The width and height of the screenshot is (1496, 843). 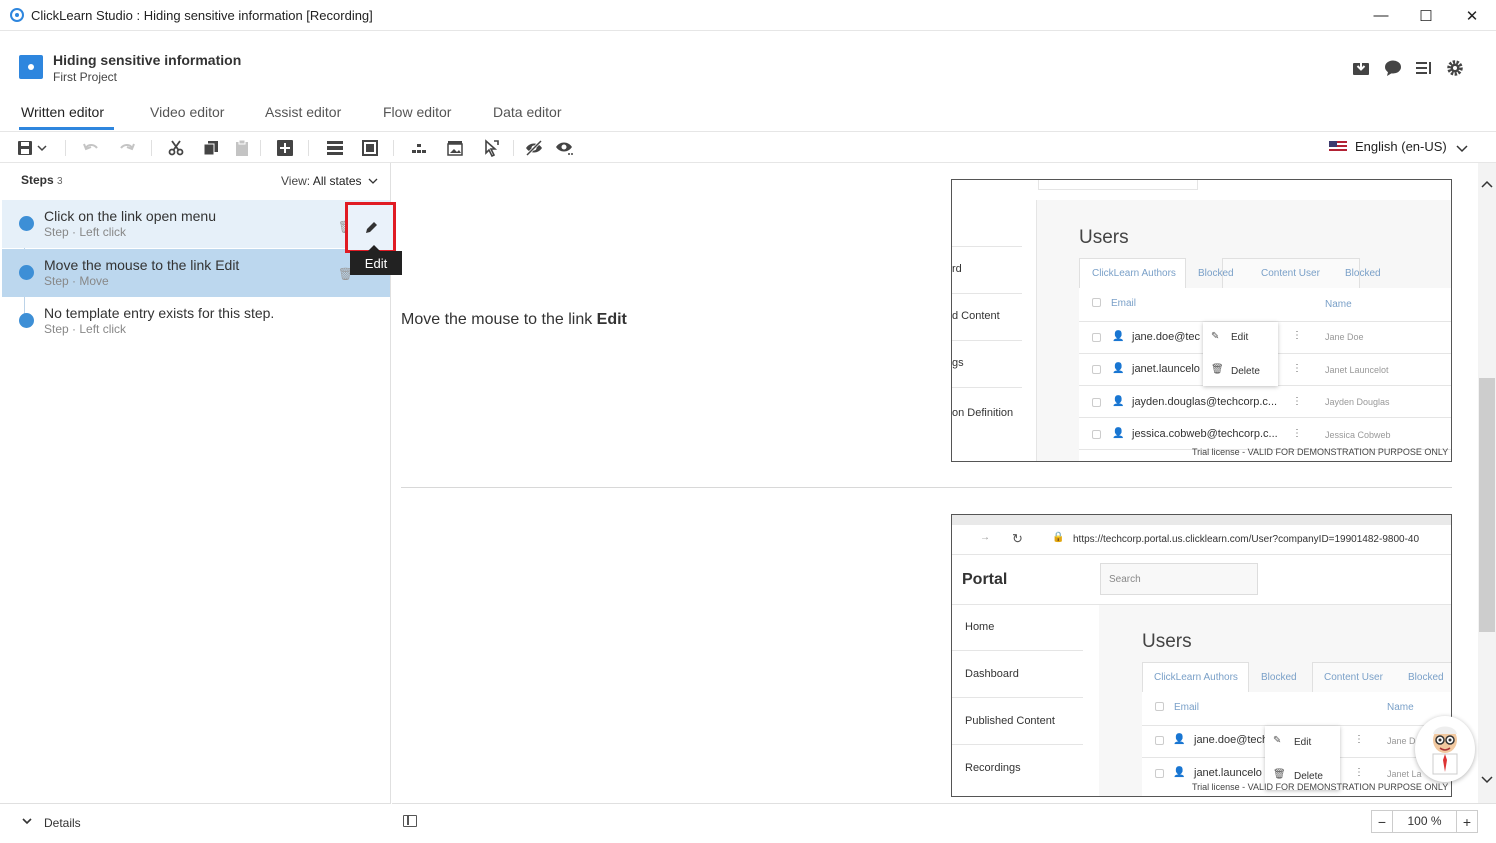 What do you see at coordinates (1358, 435) in the screenshot?
I see `user-name: Jessica Cobweb` at bounding box center [1358, 435].